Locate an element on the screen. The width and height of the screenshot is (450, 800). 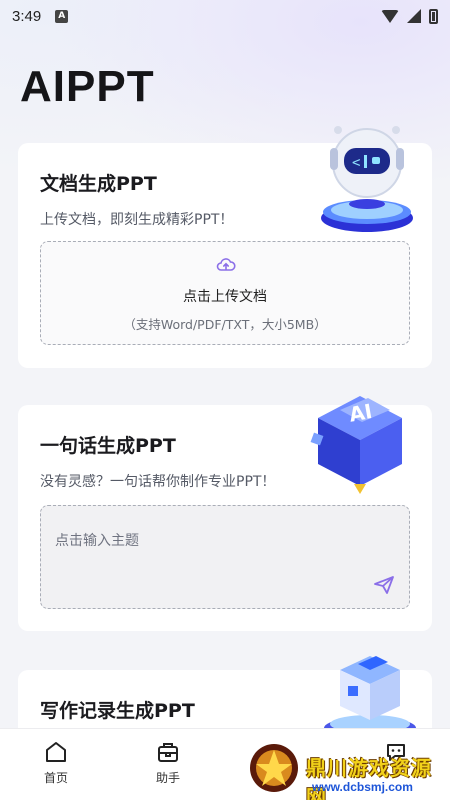
doc-card-subtitle: 上传文档，即刻生成精彩PPT！ is located at coordinates (137, 220).